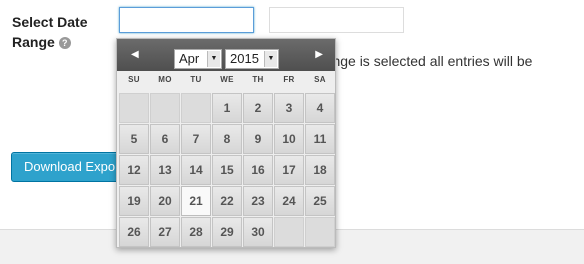 The image size is (584, 264). Describe the element at coordinates (227, 232) in the screenshot. I see `calendar-day-cell: 29` at that location.